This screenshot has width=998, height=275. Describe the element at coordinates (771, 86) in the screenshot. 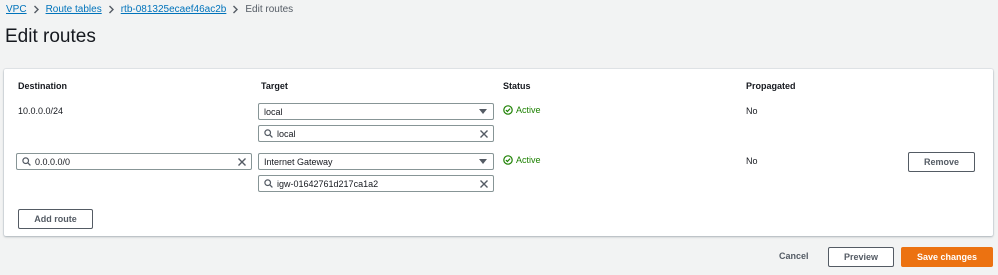

I see `header-propagated: Propagated` at that location.